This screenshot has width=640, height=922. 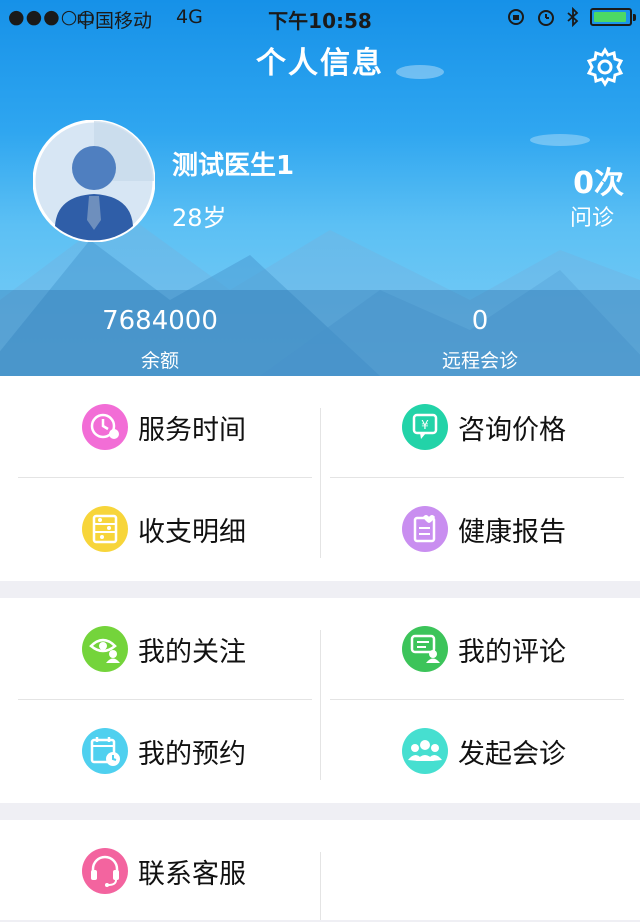 I want to click on gear-icon, so click(x=605, y=67).